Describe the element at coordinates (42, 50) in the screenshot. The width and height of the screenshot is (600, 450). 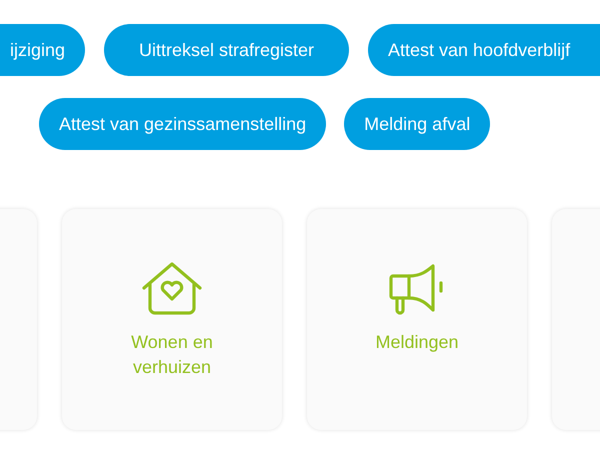
I see `service-button: ijziging` at that location.